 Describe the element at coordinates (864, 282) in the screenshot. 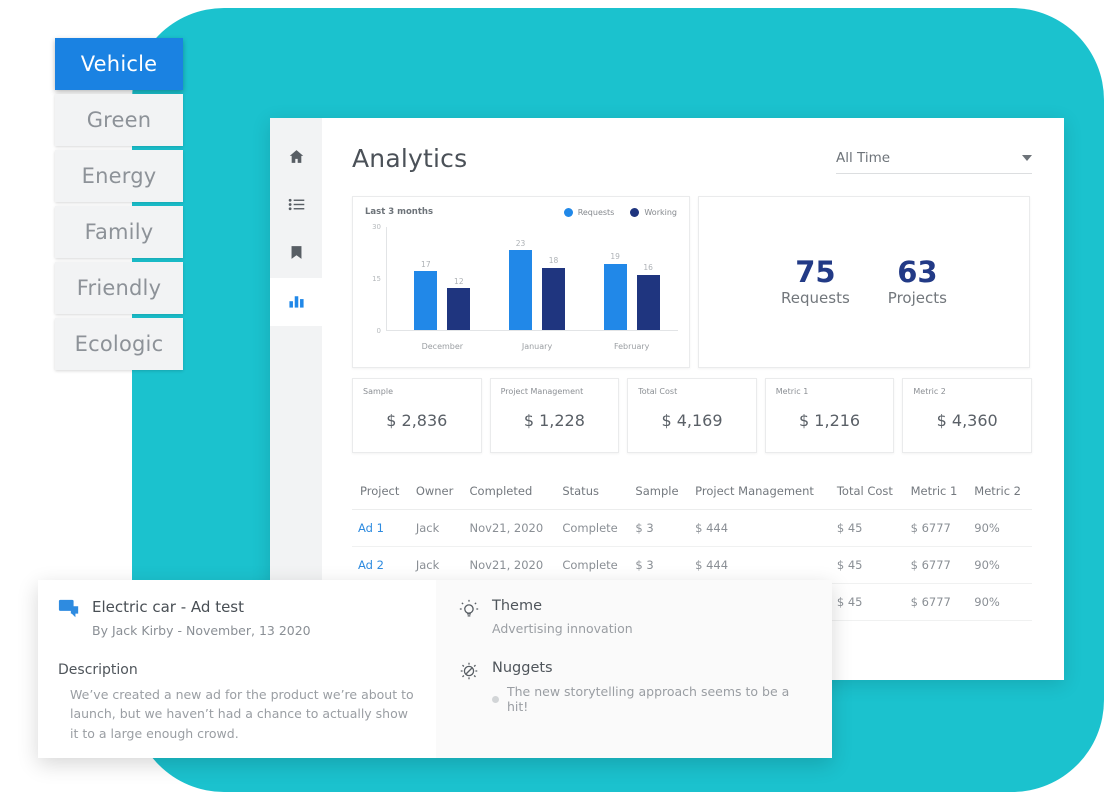

I see `kpi-card: 75 Requests 63 Projects` at that location.